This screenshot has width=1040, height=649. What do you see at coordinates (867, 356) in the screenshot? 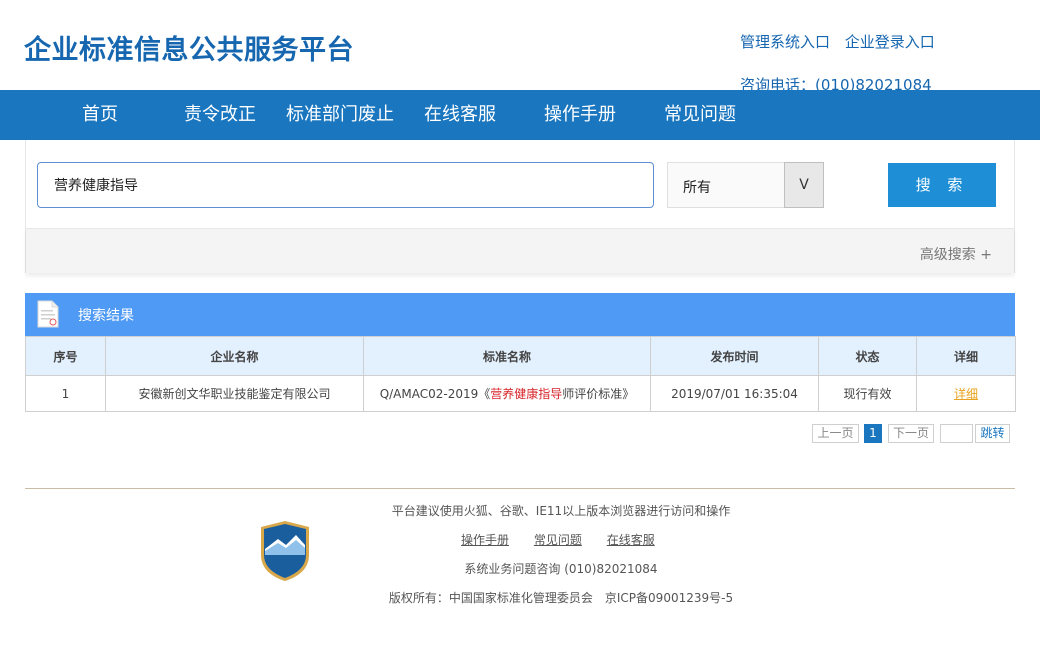
I see `col-status: 状态` at bounding box center [867, 356].